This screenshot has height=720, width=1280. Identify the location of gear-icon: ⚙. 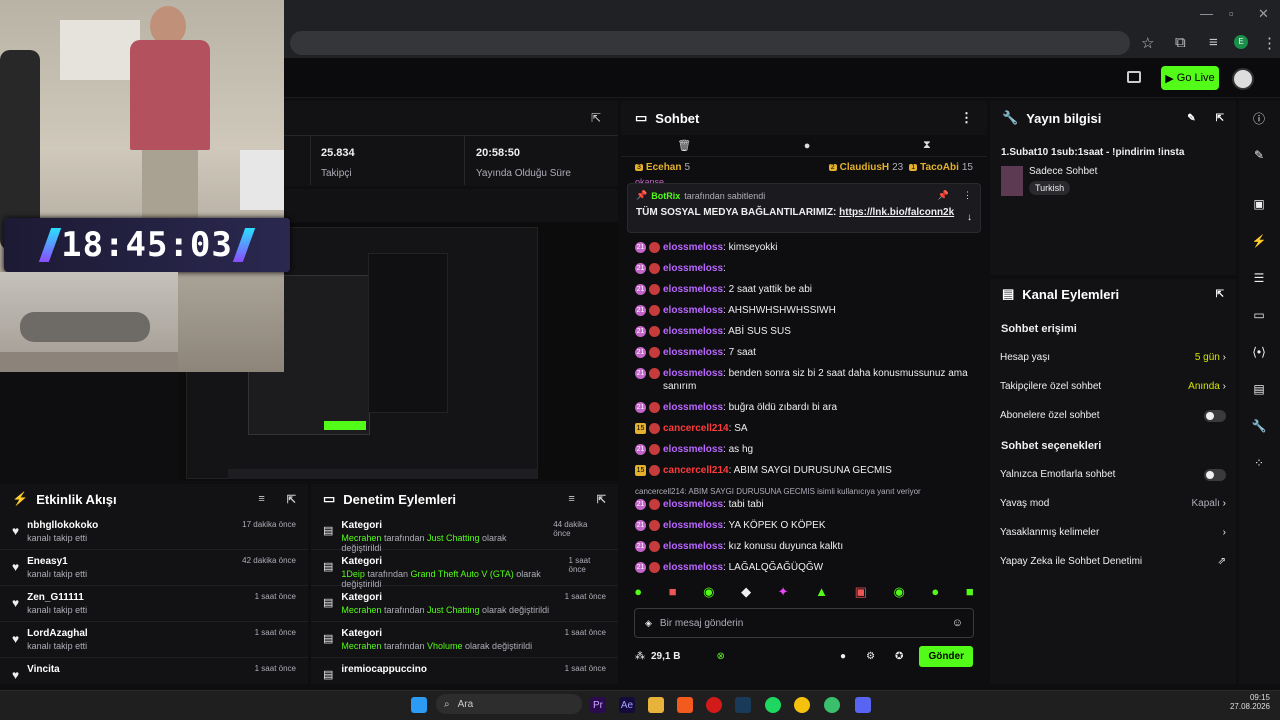
(870, 656).